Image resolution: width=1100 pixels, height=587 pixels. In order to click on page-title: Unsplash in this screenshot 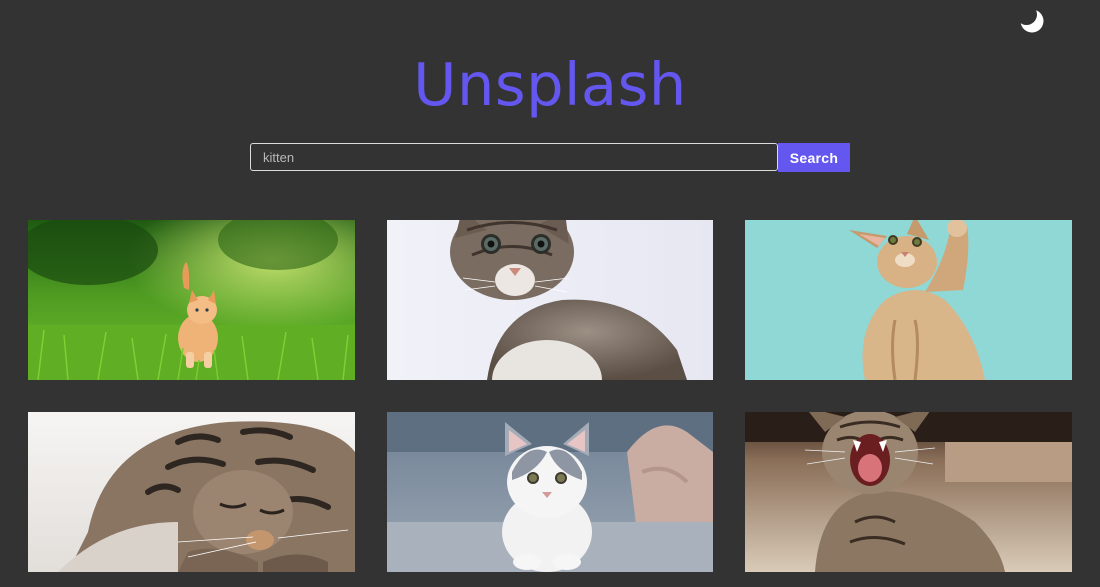, I will do `click(550, 84)`.